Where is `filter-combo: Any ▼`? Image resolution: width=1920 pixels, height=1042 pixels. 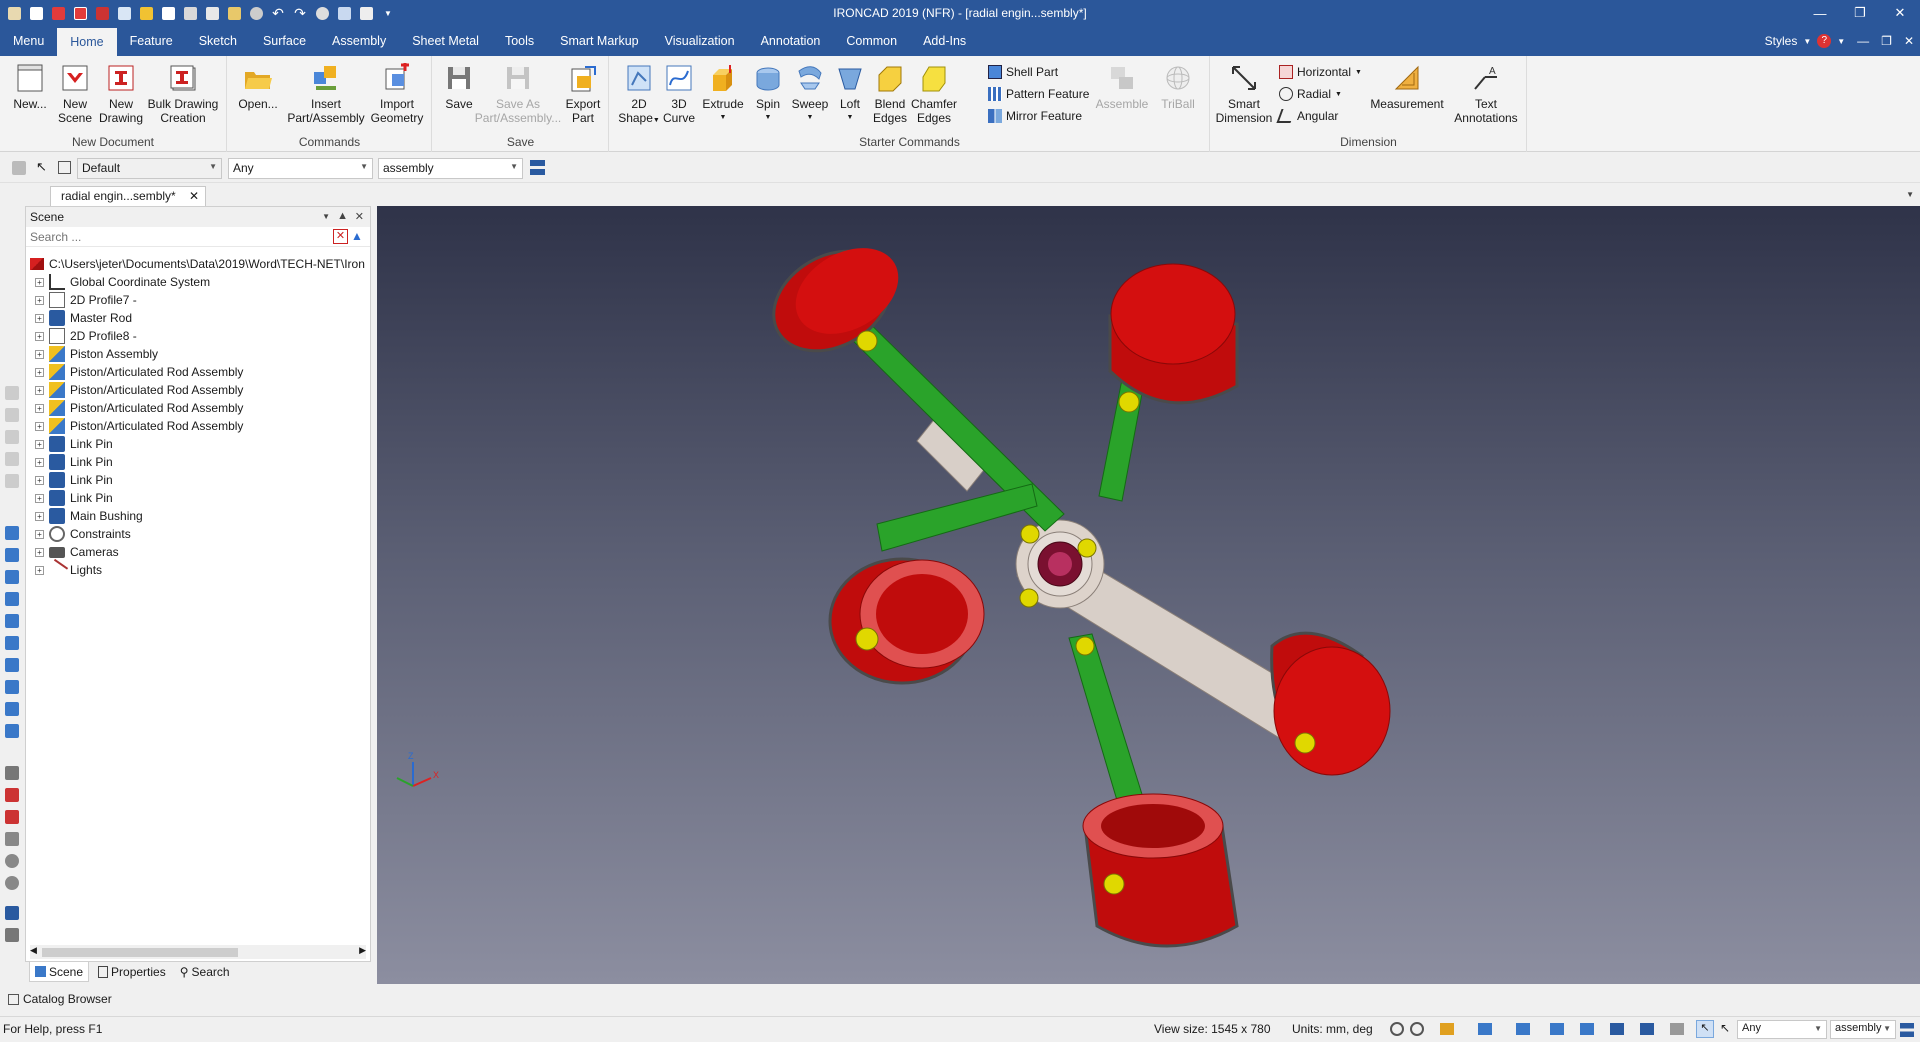
filter-combo: Any ▼ is located at coordinates (300, 168).